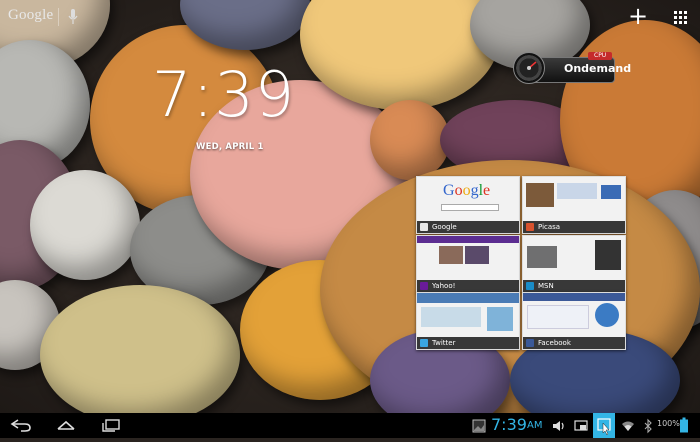 The image size is (700, 442). Describe the element at coordinates (574, 286) in the screenshot. I see `thumb-bar: MSN` at that location.